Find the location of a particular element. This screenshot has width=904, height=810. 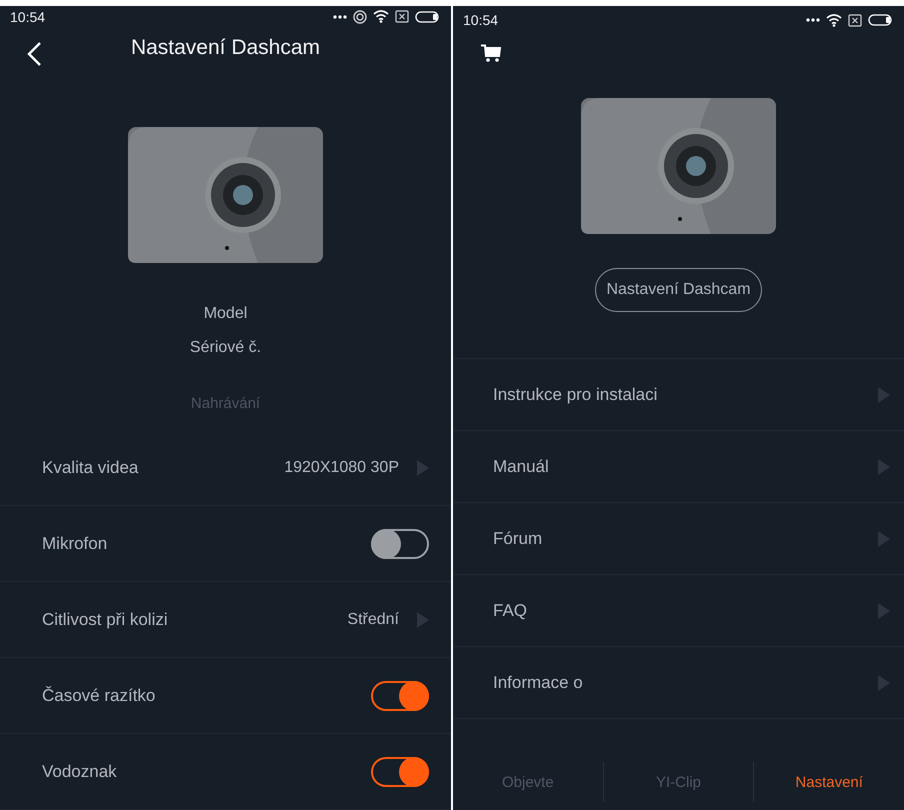

setting-label: Citlivost při kolizi is located at coordinates (105, 620).